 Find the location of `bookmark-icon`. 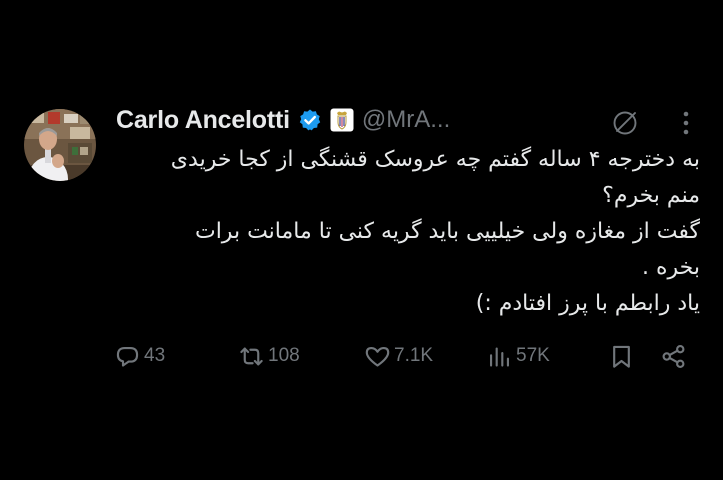

bookmark-icon is located at coordinates (621, 356).